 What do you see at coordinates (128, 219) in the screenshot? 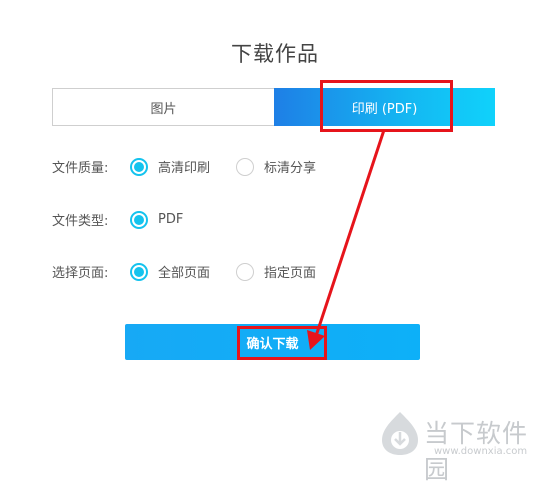
I see `filetype-row: 文件类型: PDF` at bounding box center [128, 219].